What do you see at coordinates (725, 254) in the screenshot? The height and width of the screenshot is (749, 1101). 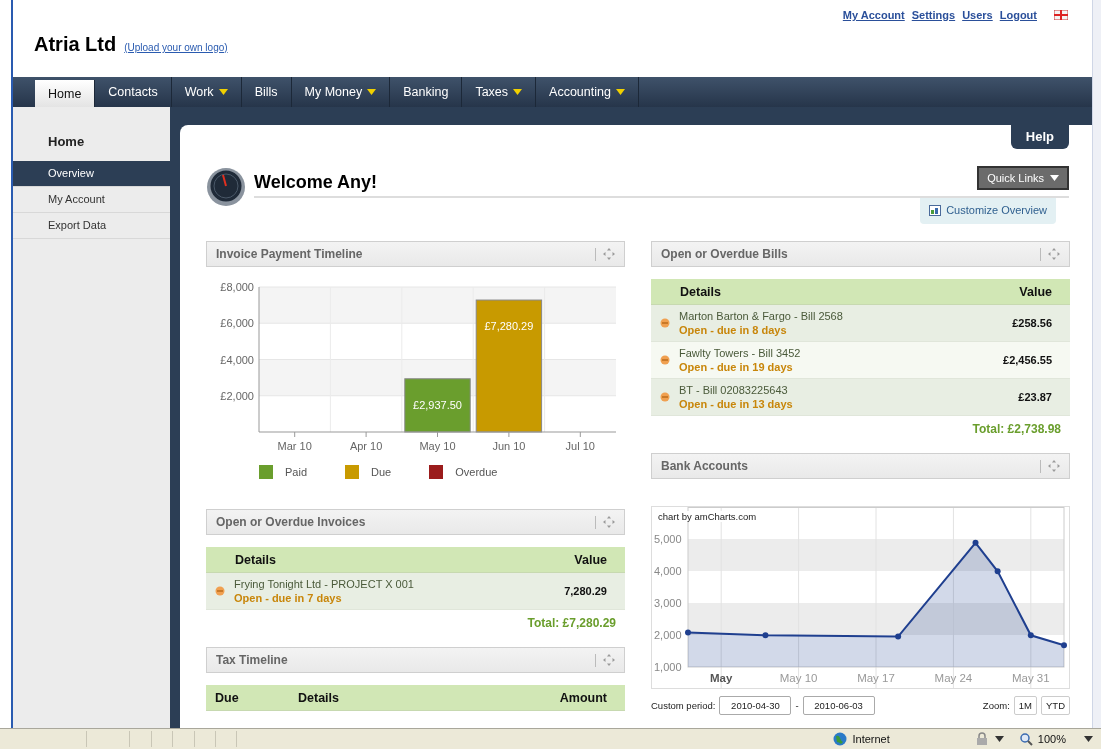 I see `widget-title: Open or Overdue Bills` at bounding box center [725, 254].